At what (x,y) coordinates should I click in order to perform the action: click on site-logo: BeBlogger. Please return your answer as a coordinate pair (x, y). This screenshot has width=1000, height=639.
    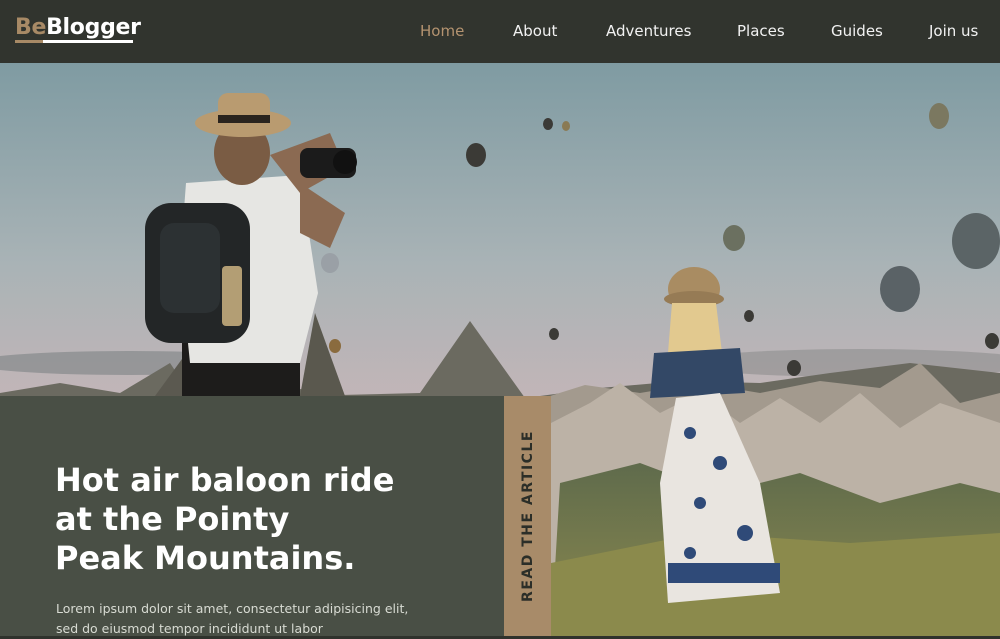
    Looking at the image, I should click on (78, 27).